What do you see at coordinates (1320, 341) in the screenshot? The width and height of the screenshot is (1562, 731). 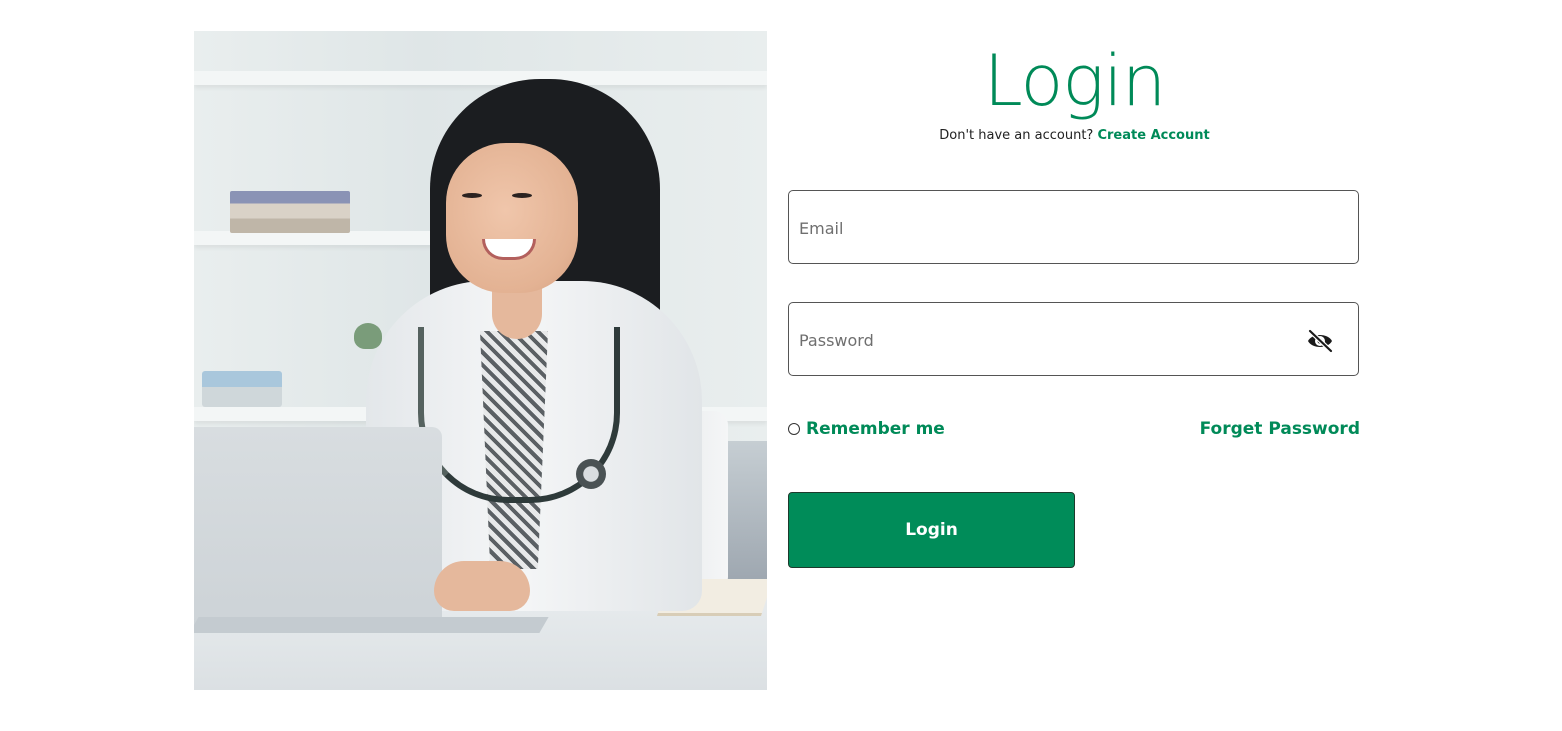 I see `eye-slash-icon` at bounding box center [1320, 341].